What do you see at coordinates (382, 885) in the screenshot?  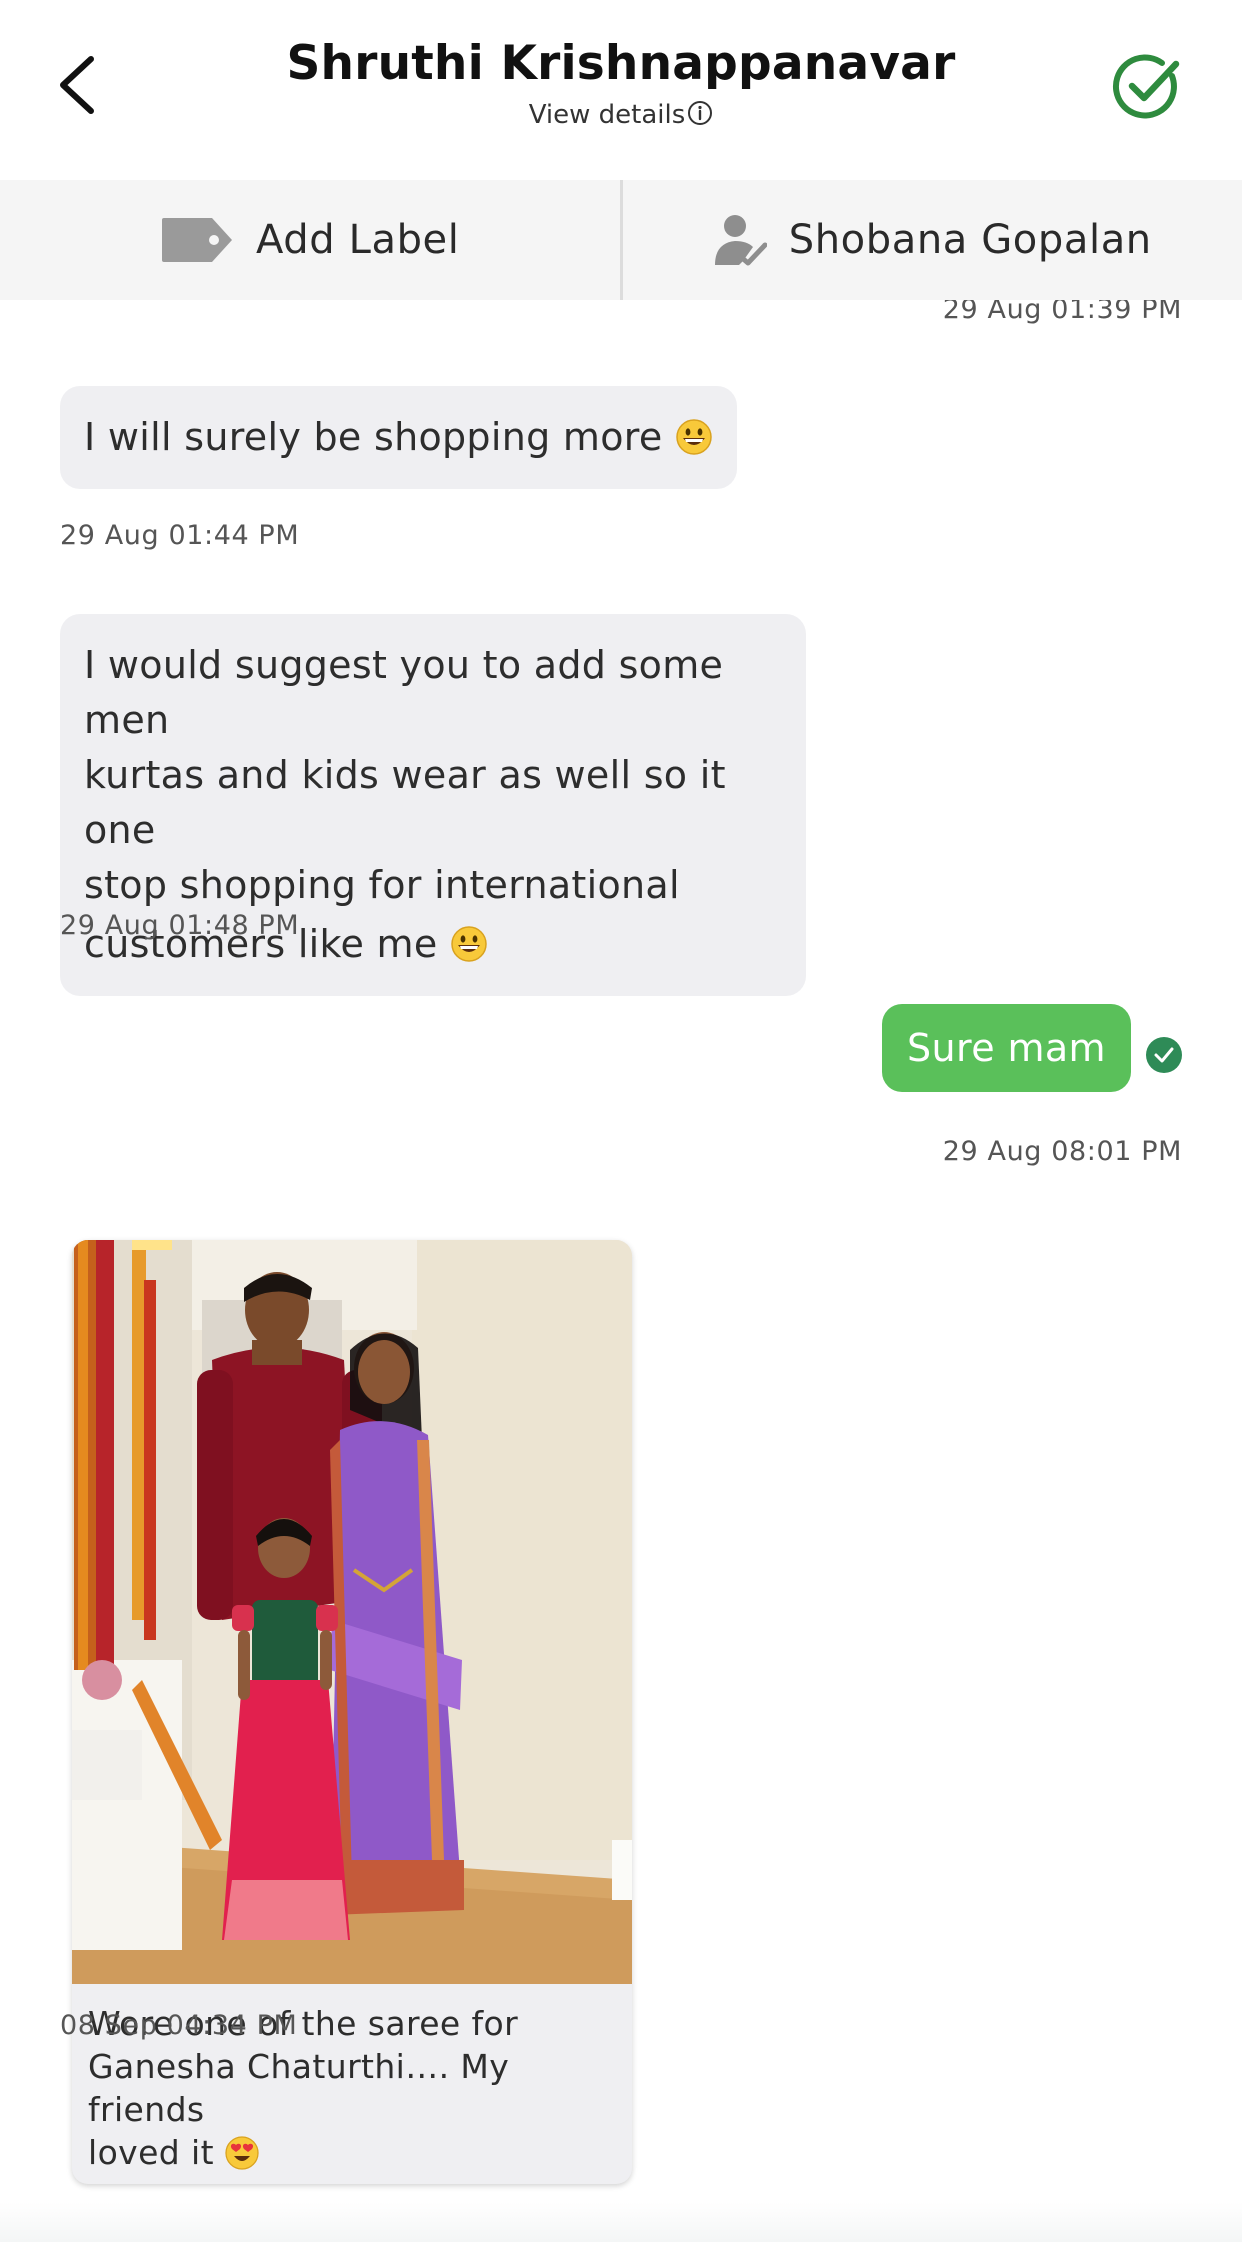 I see `message-text-line: stop shopping for international` at bounding box center [382, 885].